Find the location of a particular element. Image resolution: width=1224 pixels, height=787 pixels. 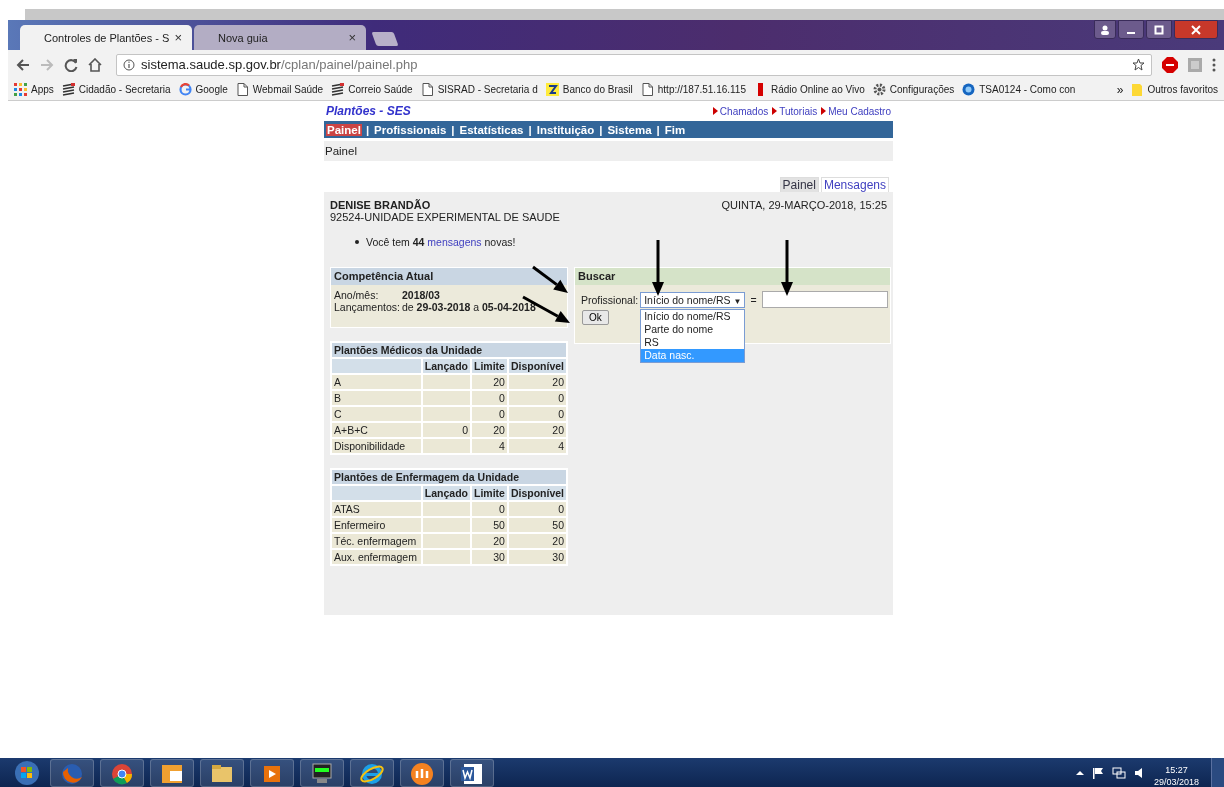

bookmark: http://187.51.16.115 is located at coordinates (693, 89).